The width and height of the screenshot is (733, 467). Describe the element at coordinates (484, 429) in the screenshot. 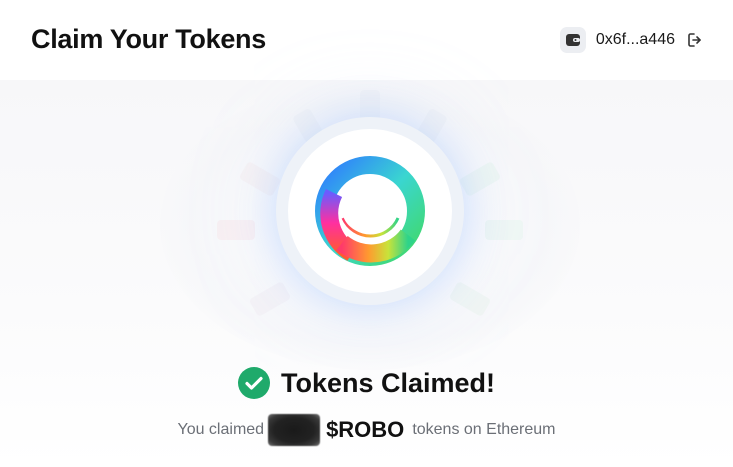

I see `summary-suffix: tokens on Ethereum` at that location.